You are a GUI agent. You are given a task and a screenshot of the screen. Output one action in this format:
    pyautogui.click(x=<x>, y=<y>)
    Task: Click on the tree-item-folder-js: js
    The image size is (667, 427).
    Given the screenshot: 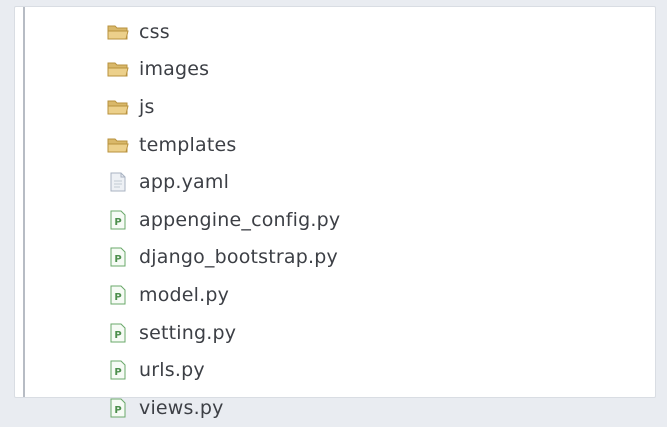 What is the action you would take?
    pyautogui.click(x=223, y=107)
    